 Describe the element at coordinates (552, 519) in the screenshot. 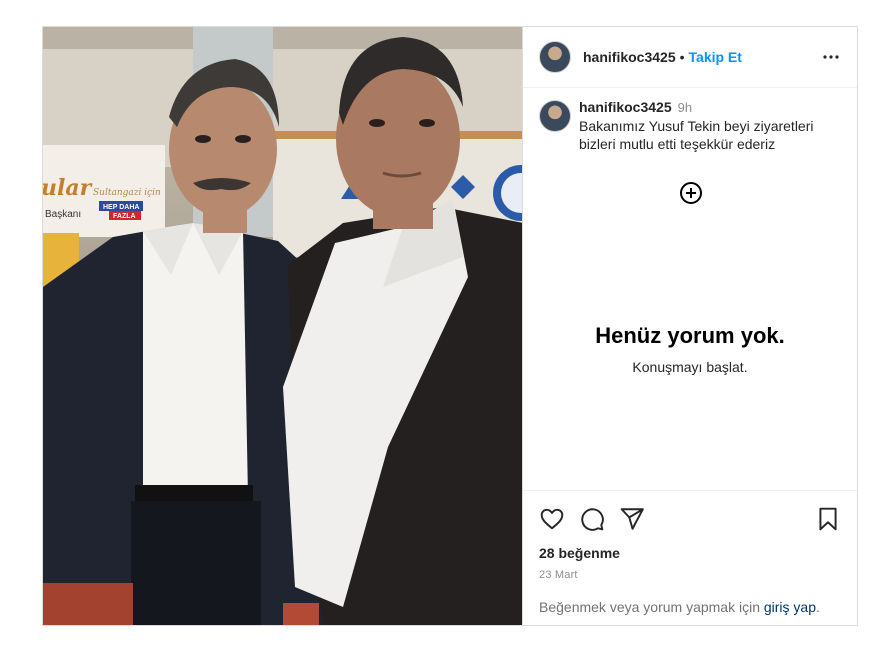

I see `heart-icon` at that location.